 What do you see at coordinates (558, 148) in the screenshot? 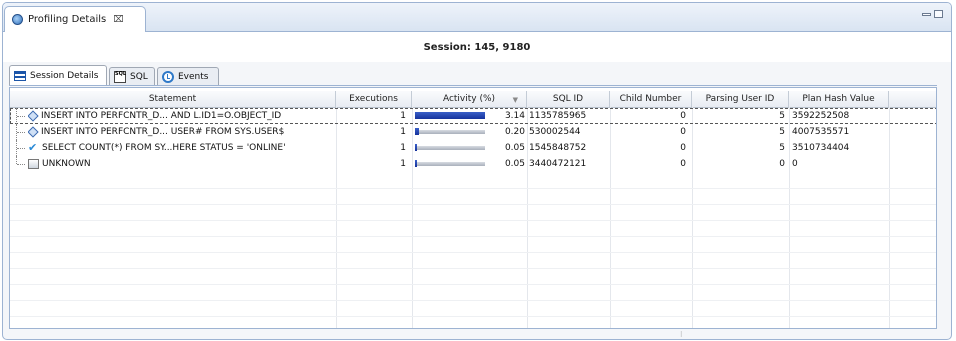
I see `sql-id-cell: 1545848752` at bounding box center [558, 148].